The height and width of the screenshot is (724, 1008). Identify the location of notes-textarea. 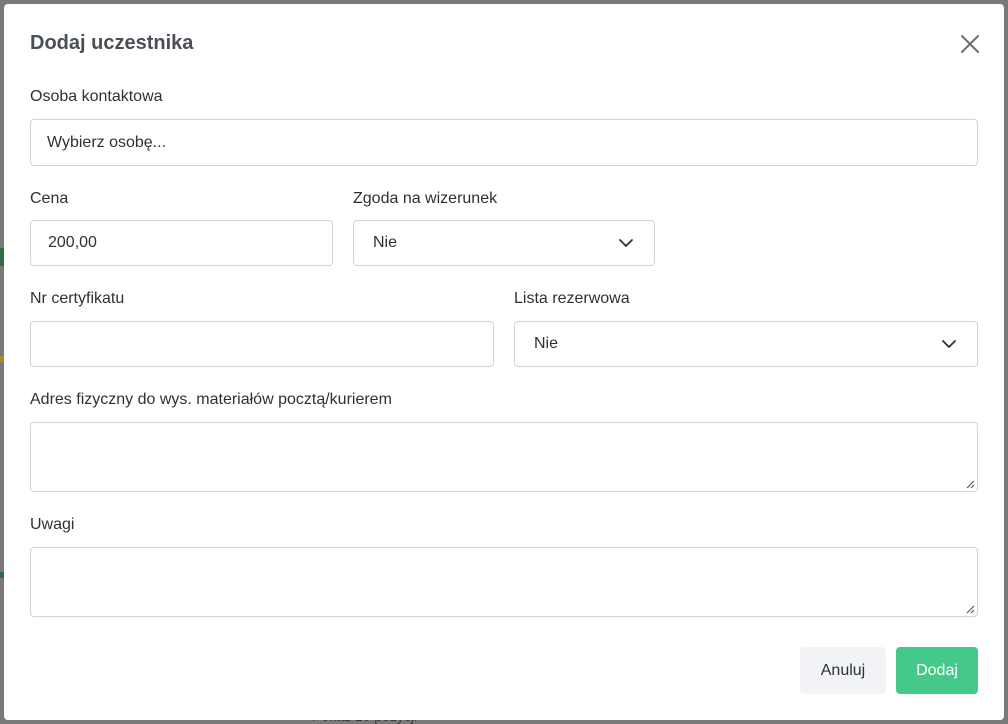
(504, 582).